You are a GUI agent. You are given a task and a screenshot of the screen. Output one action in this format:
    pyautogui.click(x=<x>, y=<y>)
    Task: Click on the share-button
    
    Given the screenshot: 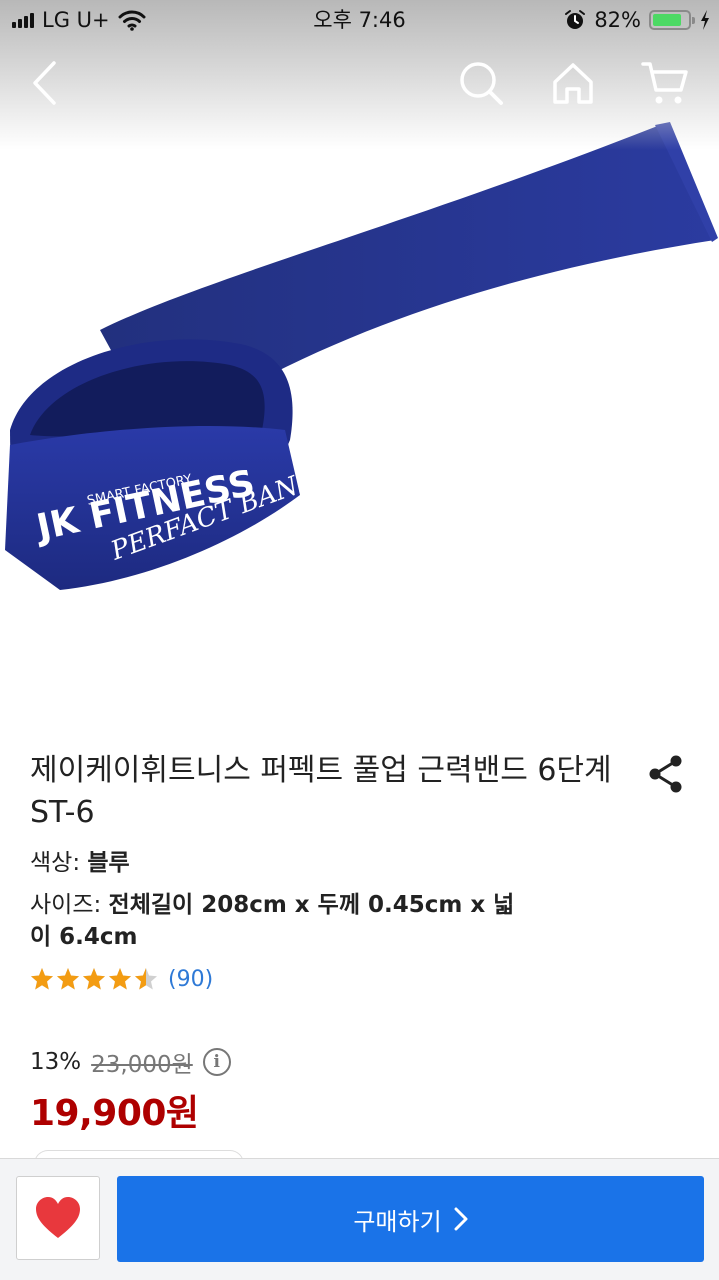 What is the action you would take?
    pyautogui.click(x=666, y=774)
    